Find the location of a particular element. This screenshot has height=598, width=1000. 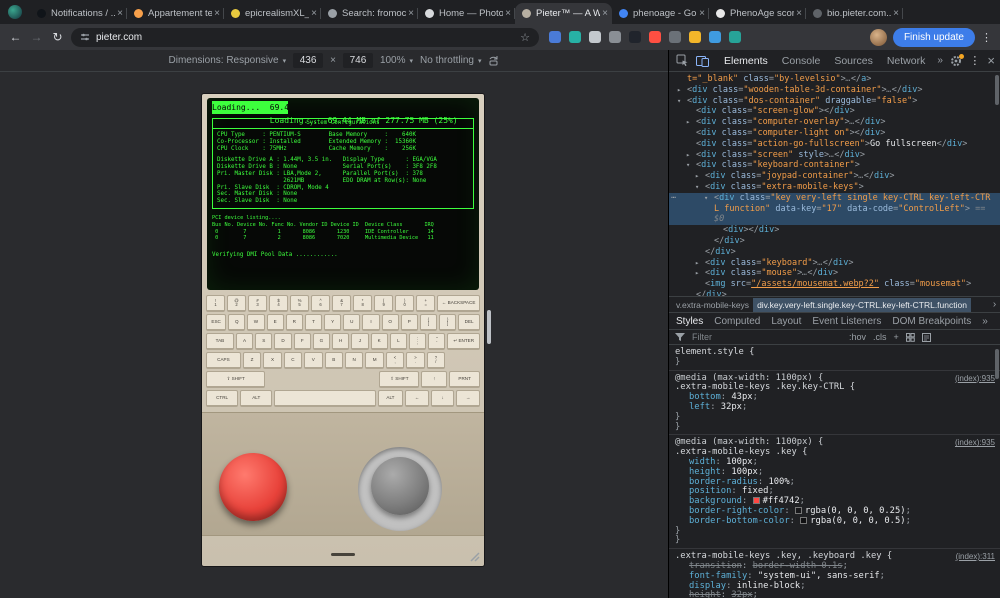

devtools-menu-icon: ⋮ is located at coordinates (974, 60).